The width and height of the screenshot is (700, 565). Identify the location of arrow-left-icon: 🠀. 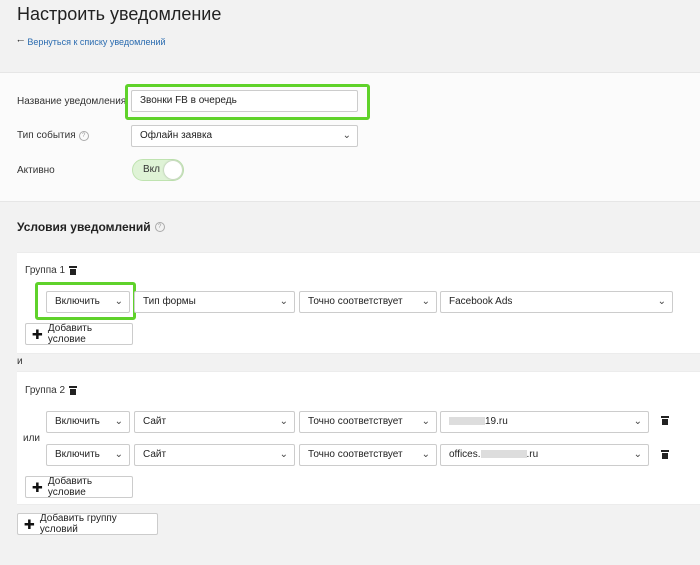
(21, 41).